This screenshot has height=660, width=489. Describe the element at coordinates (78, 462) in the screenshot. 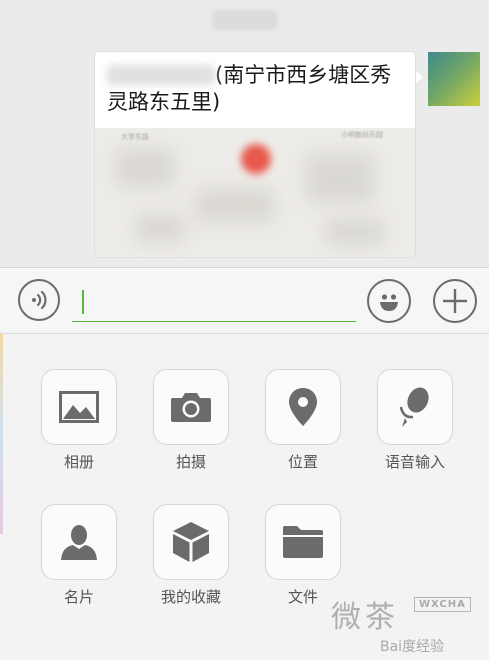

I see `album-label: 相册` at that location.